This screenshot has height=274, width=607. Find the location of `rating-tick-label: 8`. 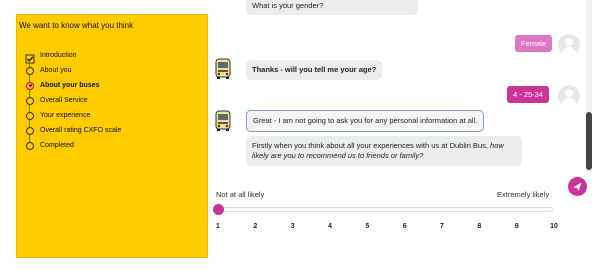

rating-tick-label: 8 is located at coordinates (479, 226).